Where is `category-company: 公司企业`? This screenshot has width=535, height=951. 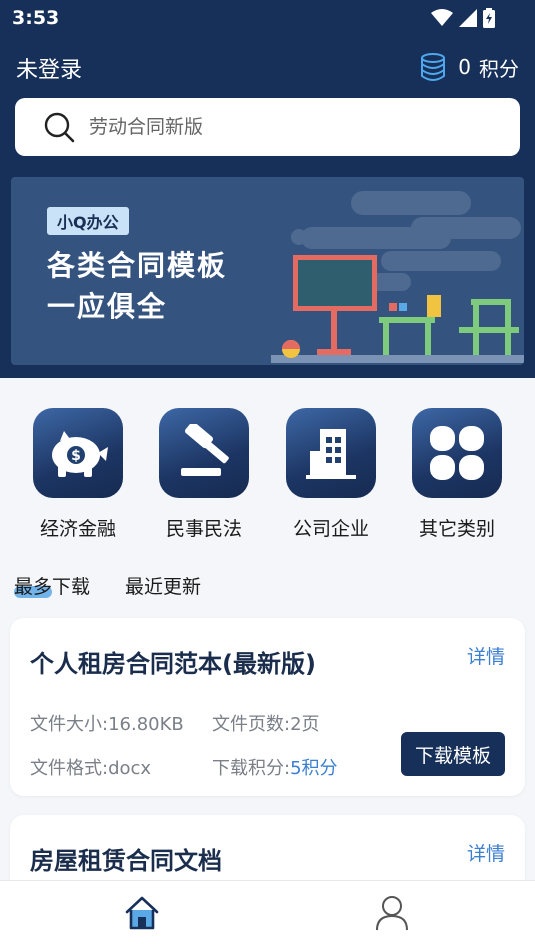 category-company: 公司企业 is located at coordinates (331, 474).